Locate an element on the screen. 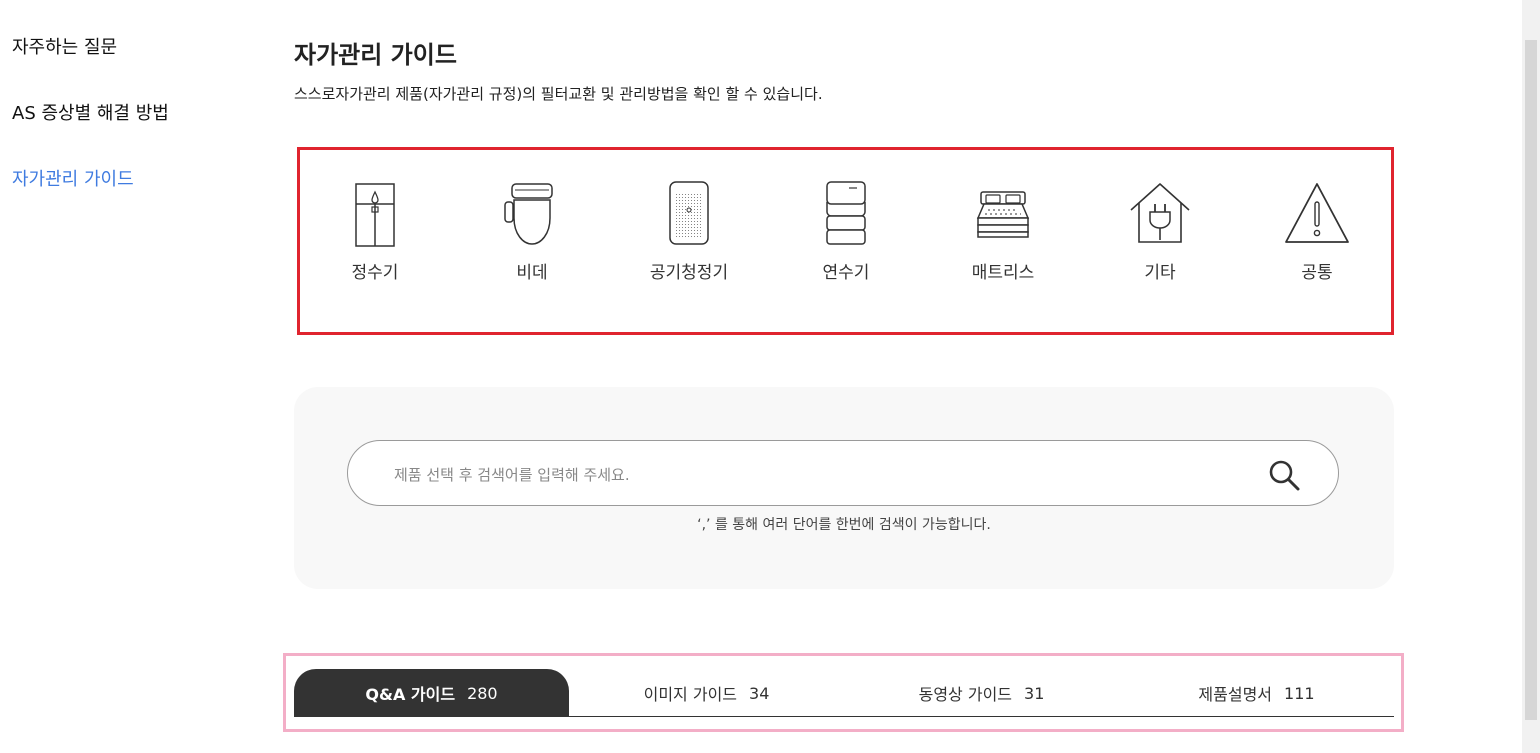  bidet-icon is located at coordinates (528, 214).